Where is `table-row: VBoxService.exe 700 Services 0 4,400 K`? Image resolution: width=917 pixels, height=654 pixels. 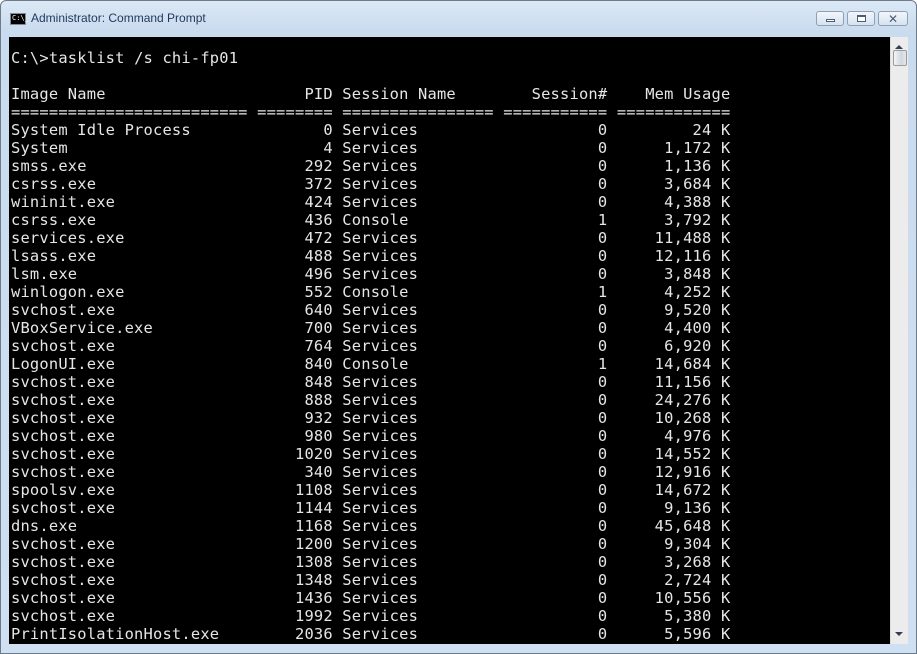 table-row: VBoxService.exe 700 Services 0 4,400 K is located at coordinates (371, 328).